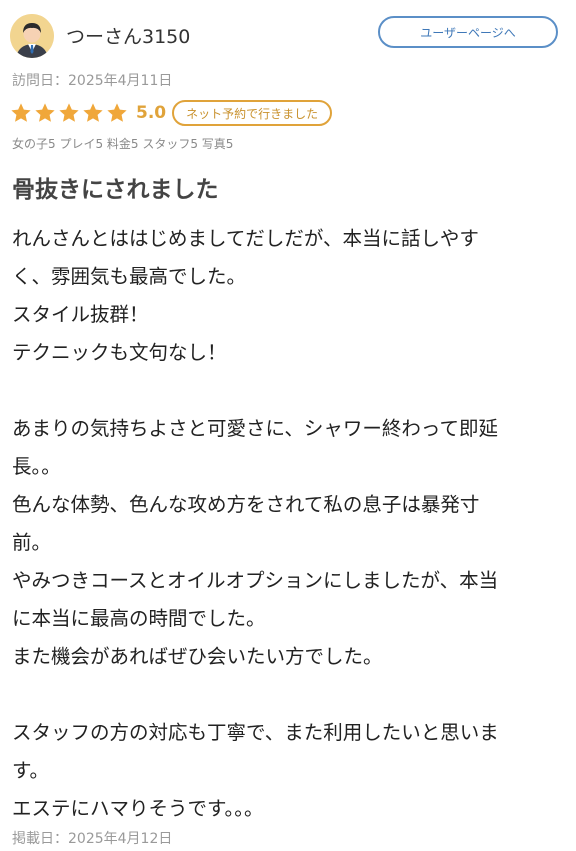 Image resolution: width=576 pixels, height=851 pixels. I want to click on review-header: つーさん3150 ユーザーページへ, so click(288, 35).